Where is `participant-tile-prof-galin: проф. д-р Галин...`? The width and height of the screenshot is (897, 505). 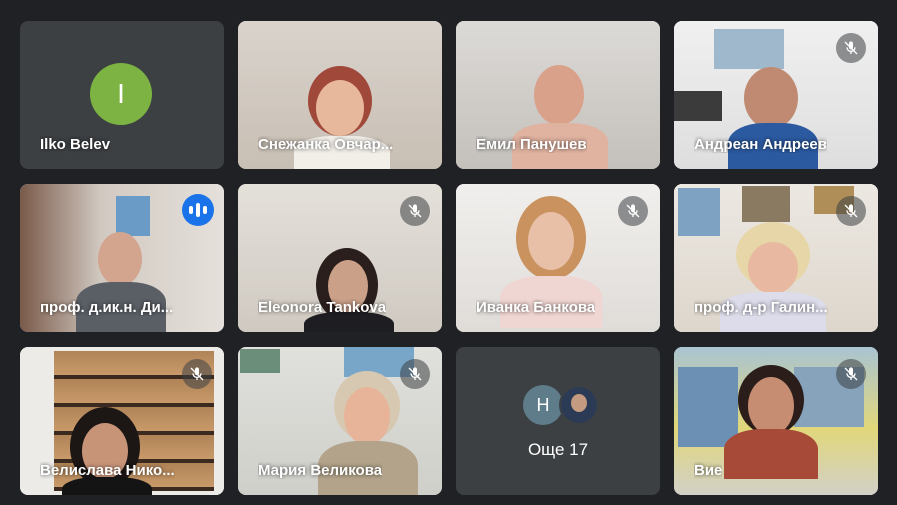
participant-tile-prof-galin: проф. д-р Галин... is located at coordinates (776, 258).